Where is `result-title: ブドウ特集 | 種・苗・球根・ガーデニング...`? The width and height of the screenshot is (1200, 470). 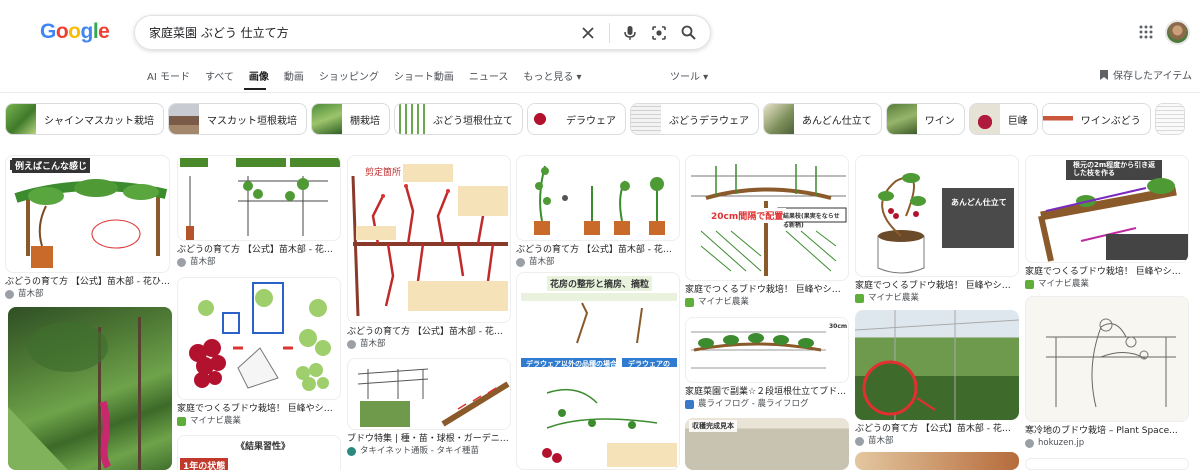 result-title: ブドウ特集 | 種・苗・球根・ガーデニング... is located at coordinates (429, 439).